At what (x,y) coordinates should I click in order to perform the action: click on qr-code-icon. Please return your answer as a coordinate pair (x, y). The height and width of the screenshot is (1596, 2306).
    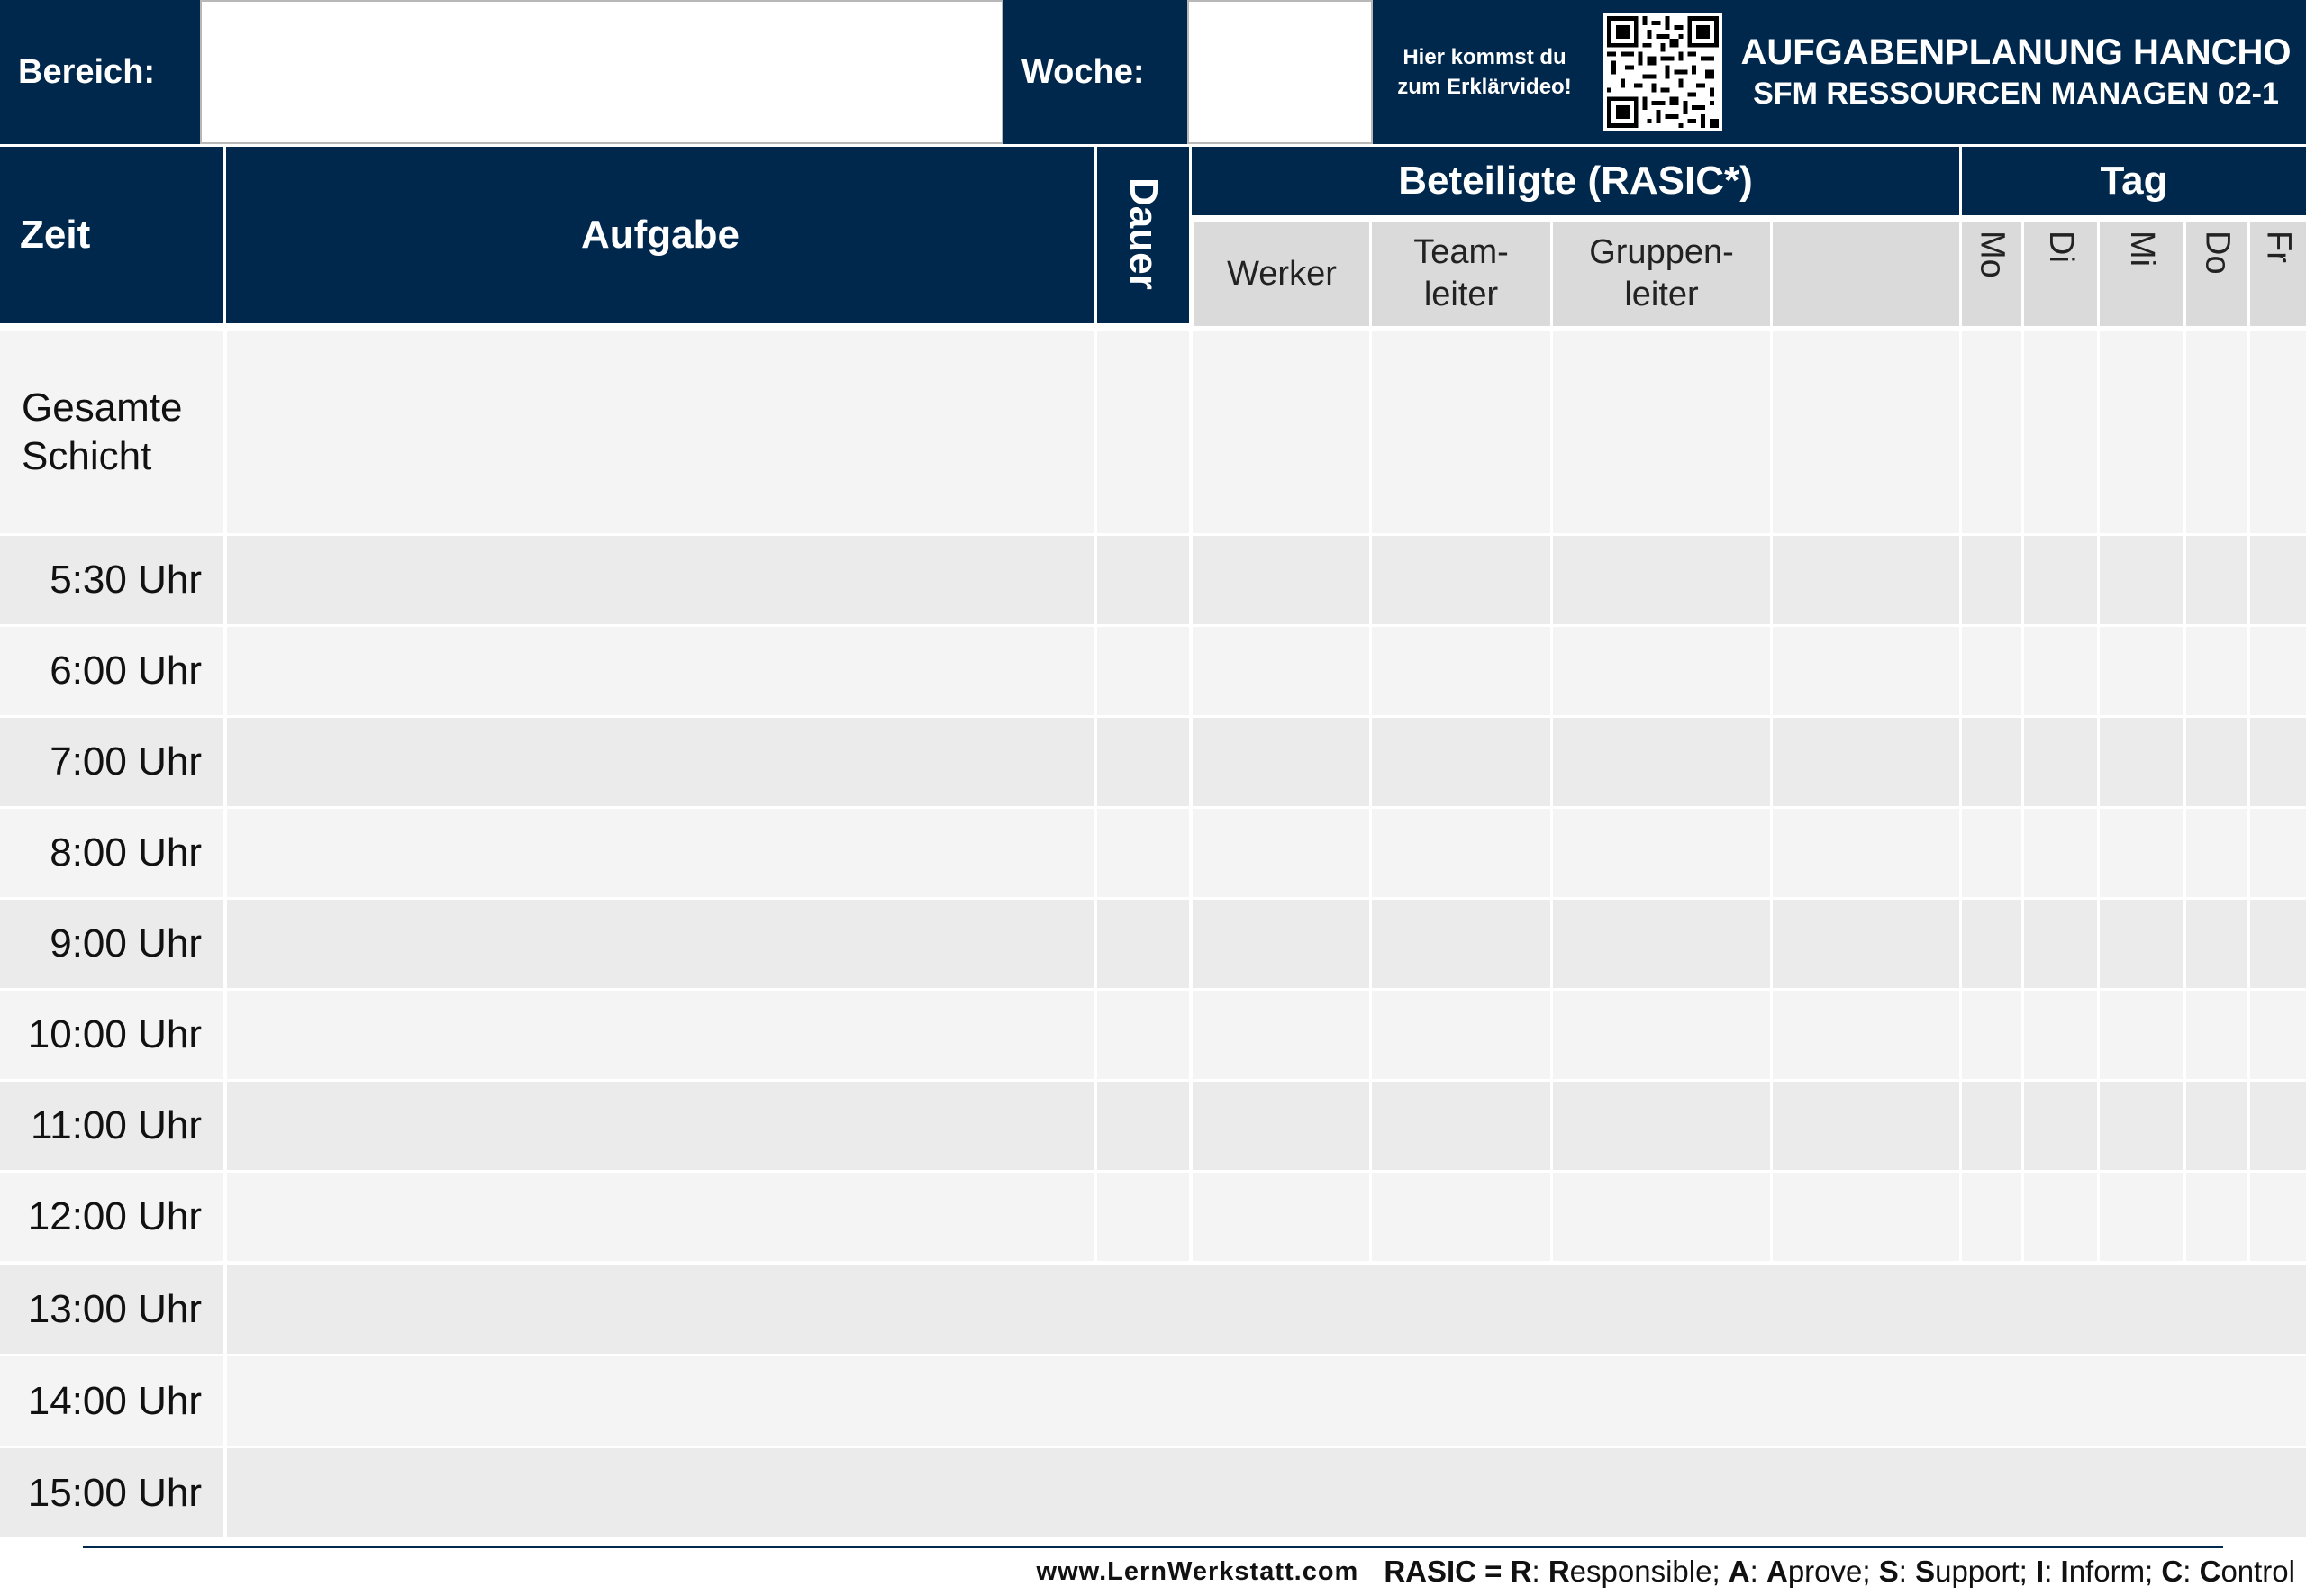
    Looking at the image, I should click on (1662, 72).